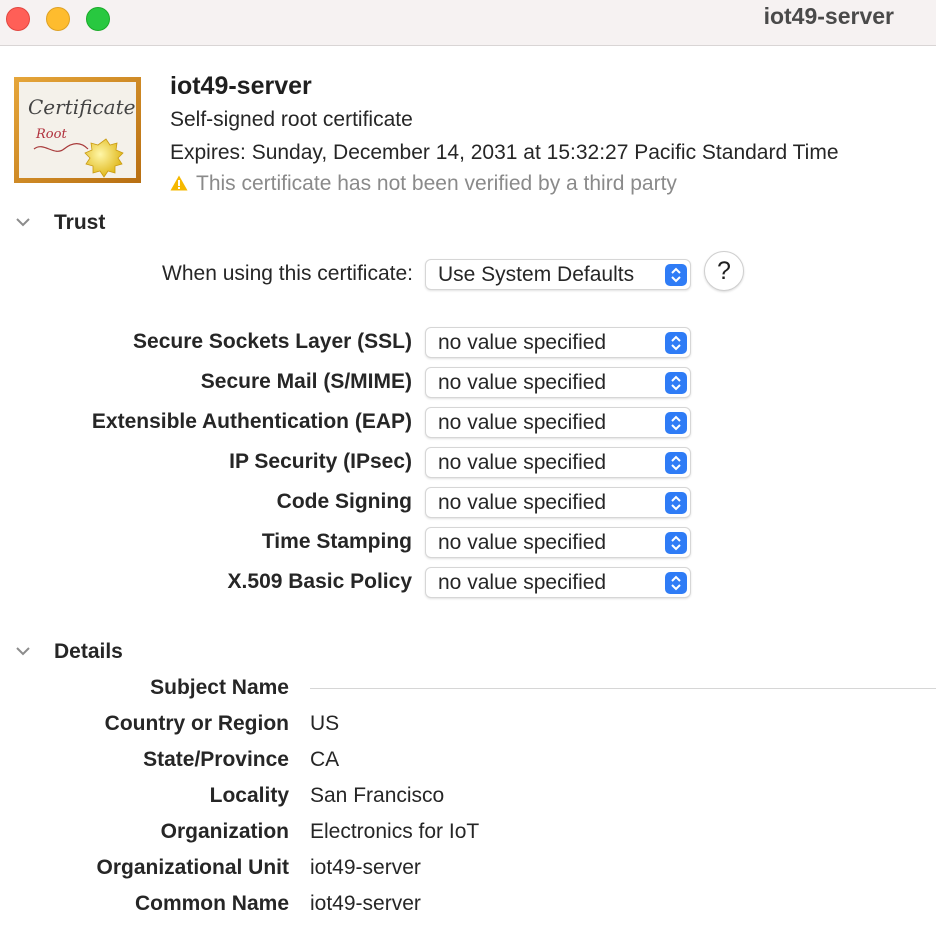 This screenshot has height=926, width=936. Describe the element at coordinates (249, 795) in the screenshot. I see `detail-label-locality: Locality` at that location.